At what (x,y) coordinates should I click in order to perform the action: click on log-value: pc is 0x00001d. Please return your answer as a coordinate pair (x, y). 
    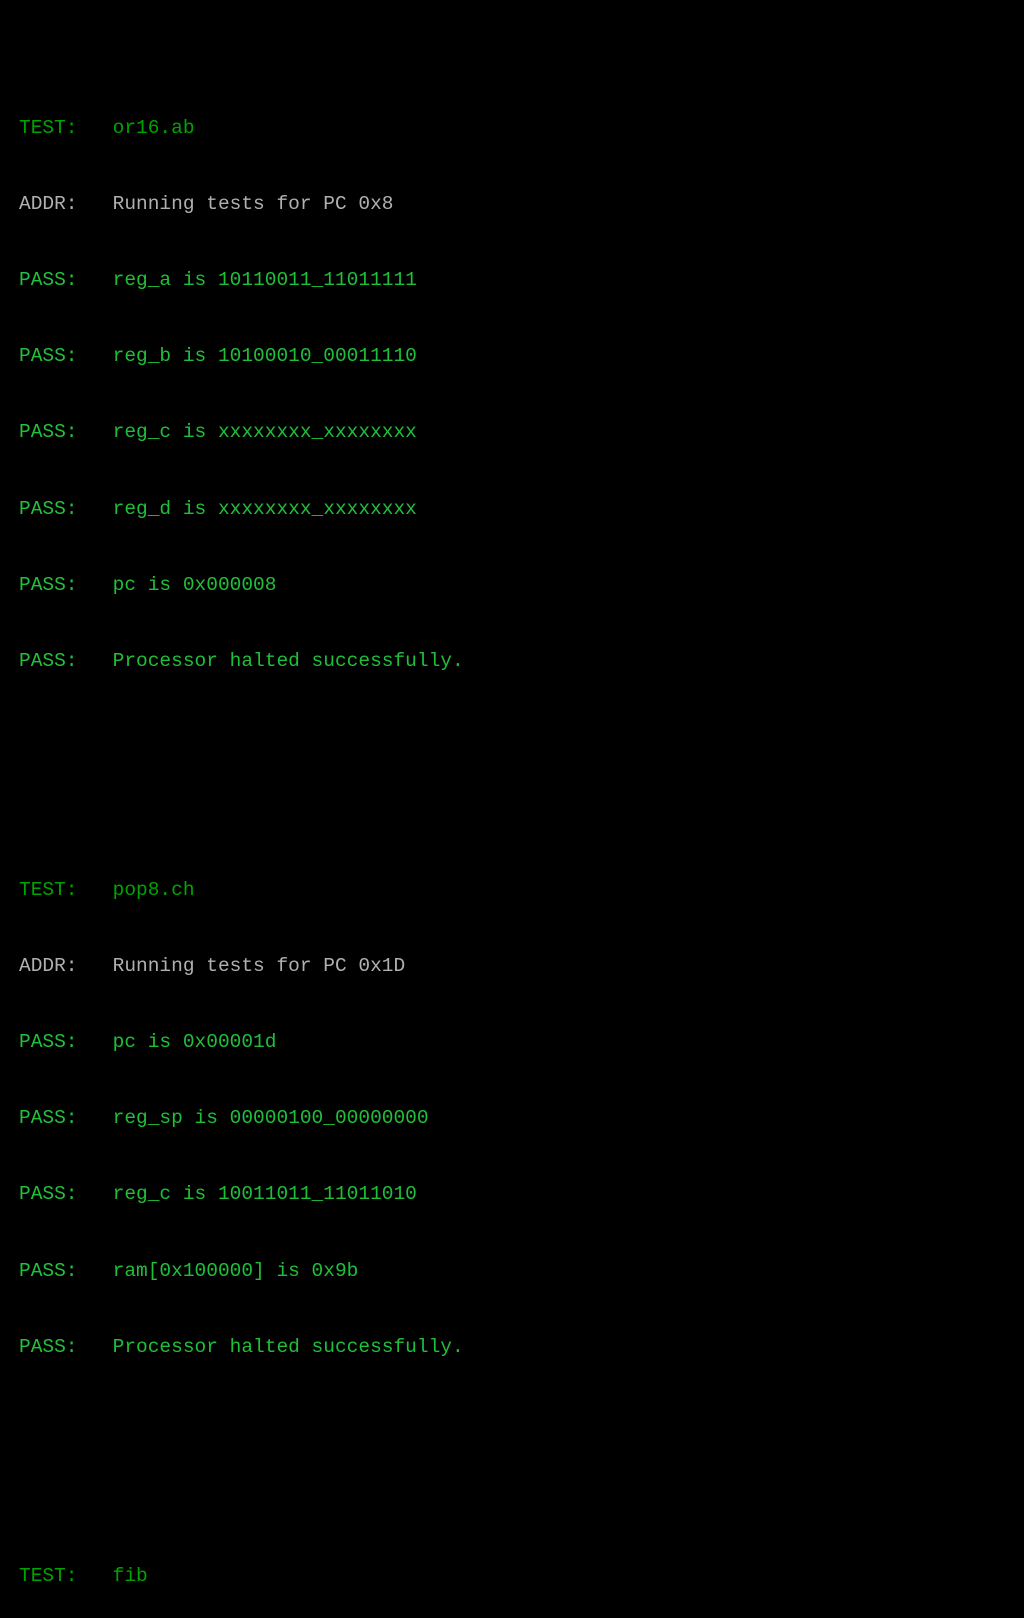
    Looking at the image, I should click on (194, 1042).